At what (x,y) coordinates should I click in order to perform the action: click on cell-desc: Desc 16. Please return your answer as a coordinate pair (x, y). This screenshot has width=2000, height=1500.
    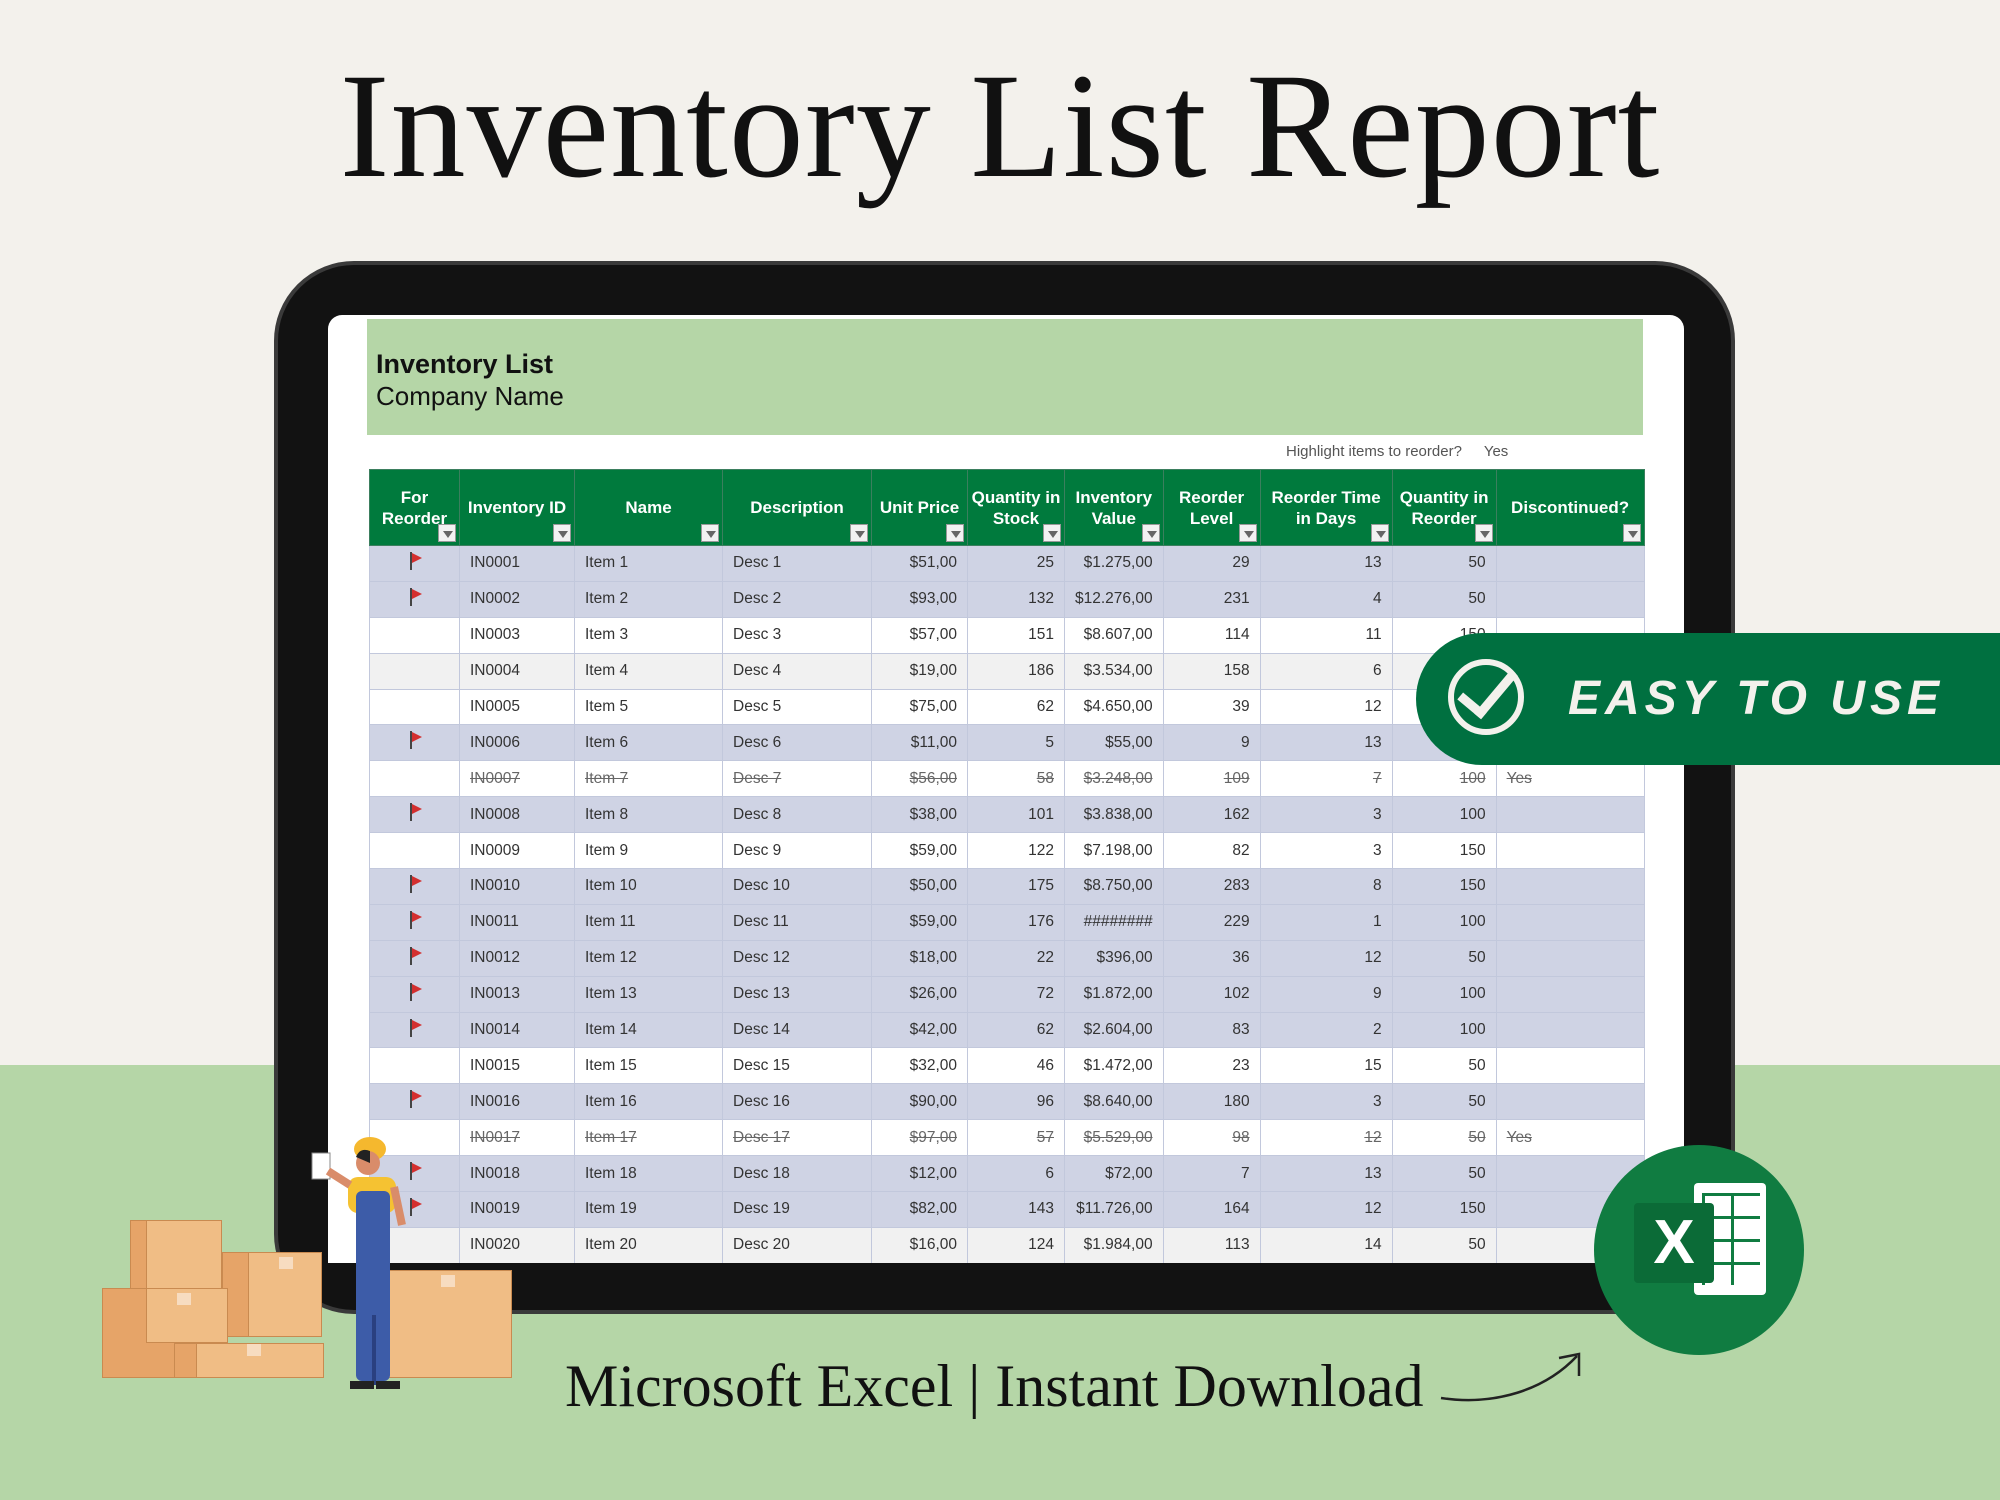
    Looking at the image, I should click on (797, 1102).